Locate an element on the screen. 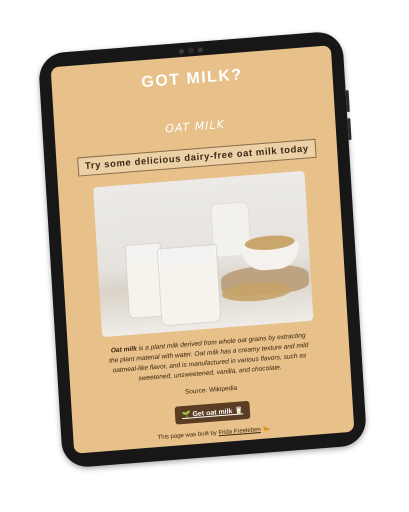 This screenshot has width=409, height=512. cta-label: Get oat milk is located at coordinates (212, 413).